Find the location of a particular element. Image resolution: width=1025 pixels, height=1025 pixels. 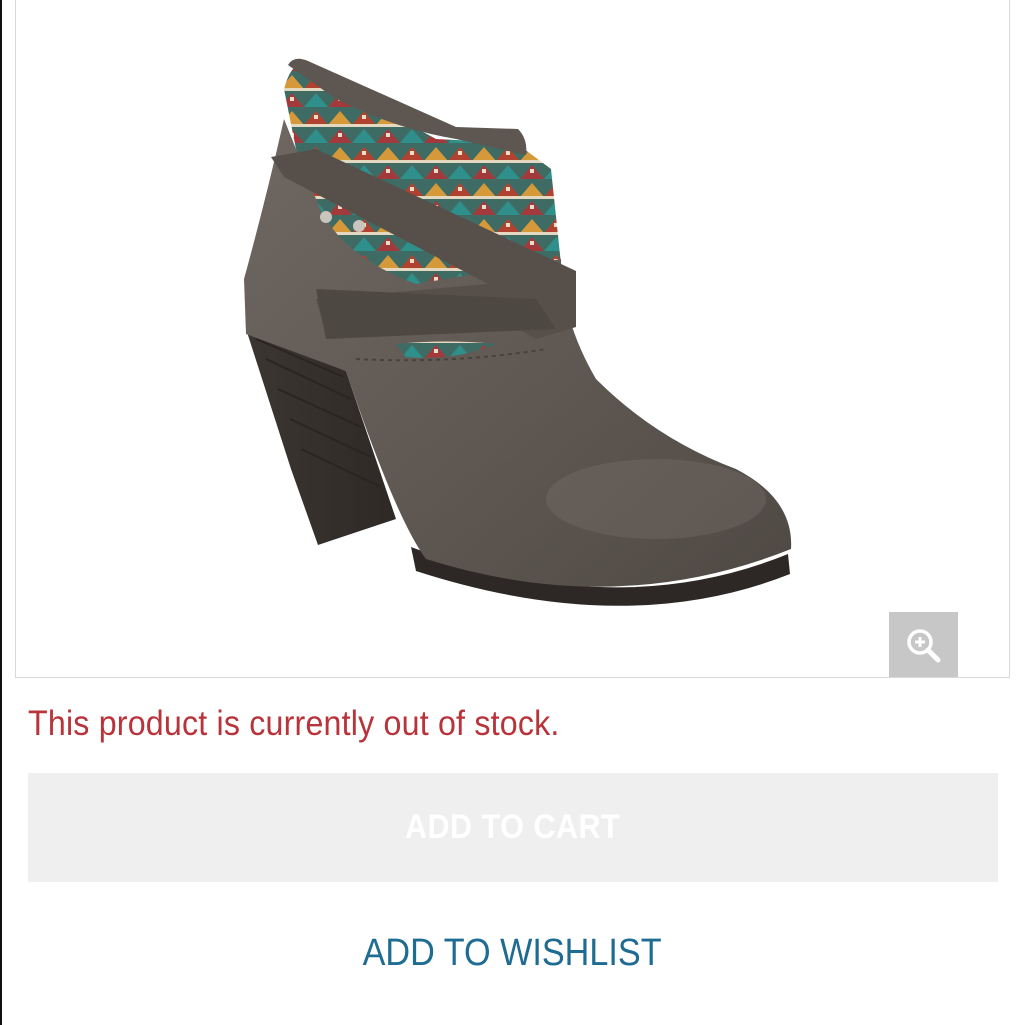

add-to-cart-label: ADD TO CART is located at coordinates (513, 827).